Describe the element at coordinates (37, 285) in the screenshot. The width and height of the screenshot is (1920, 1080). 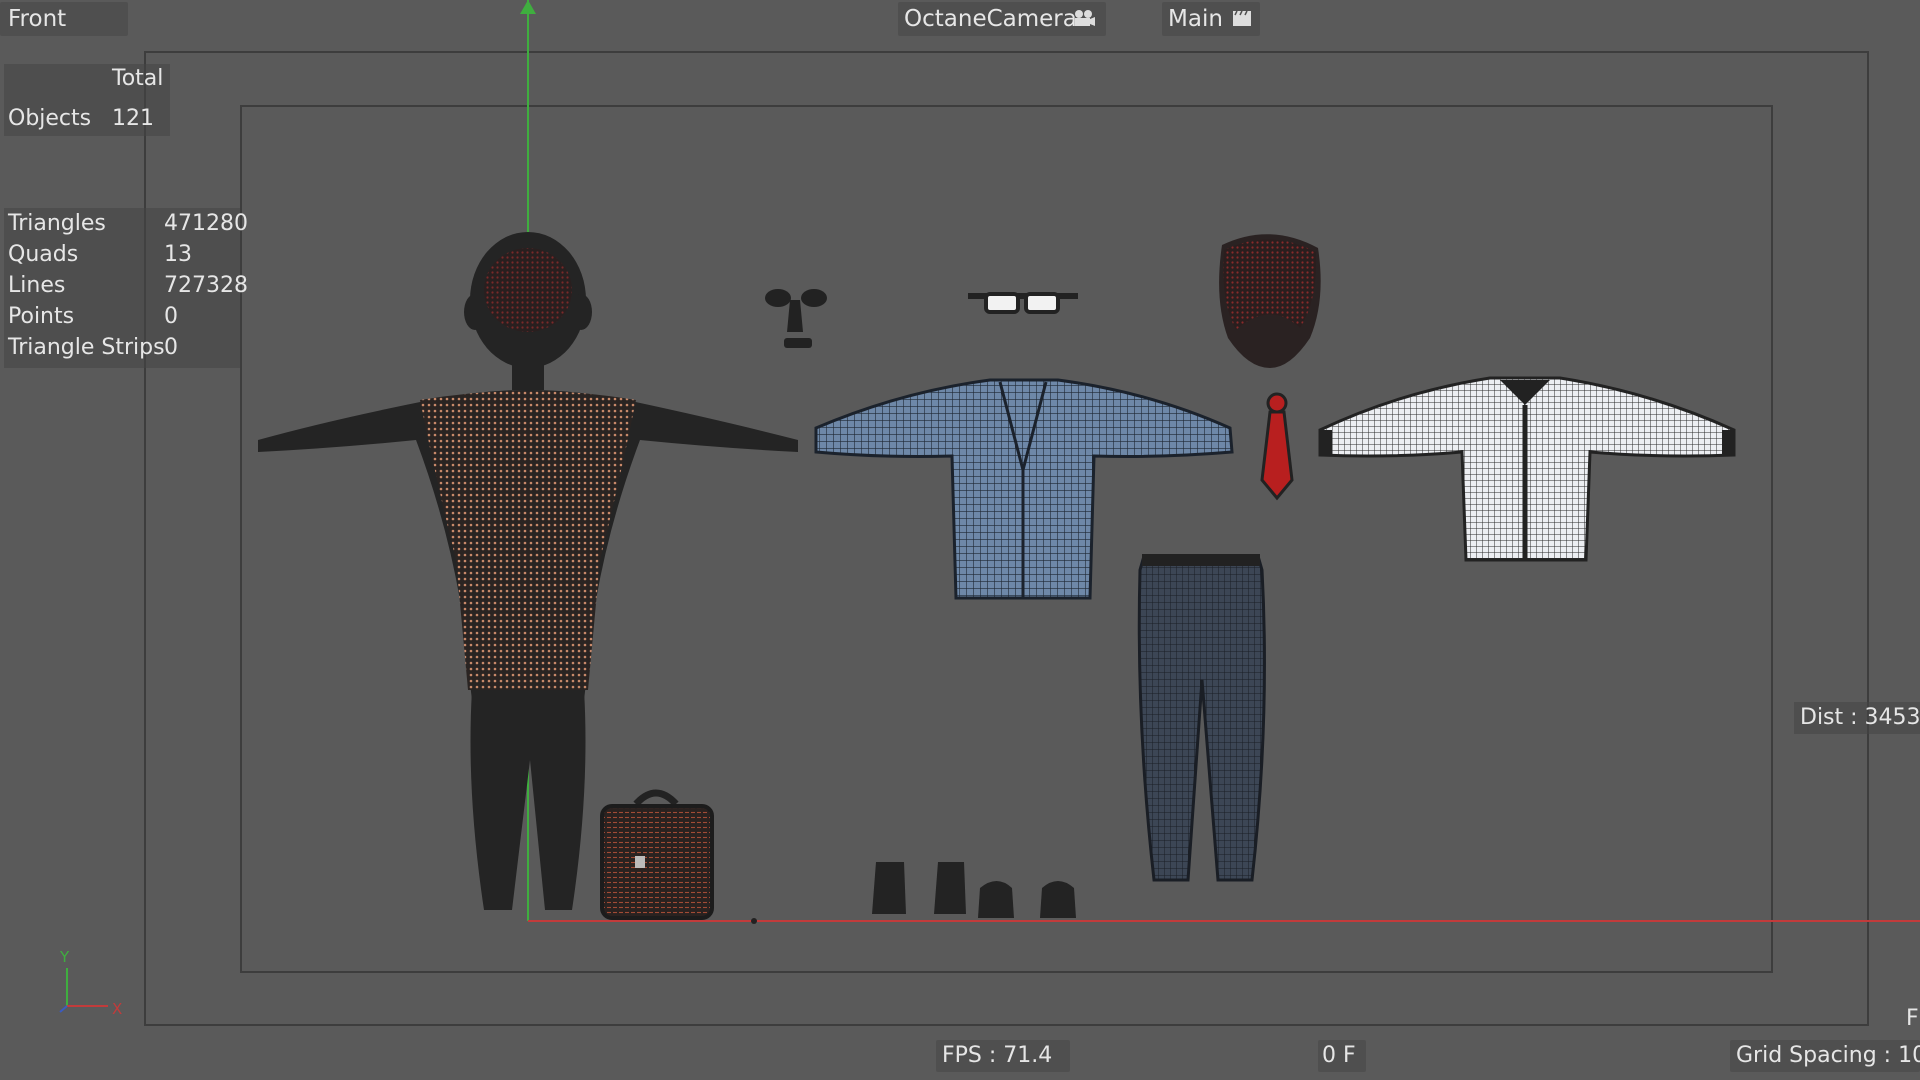
I see `stats-row-label: Lines` at that location.